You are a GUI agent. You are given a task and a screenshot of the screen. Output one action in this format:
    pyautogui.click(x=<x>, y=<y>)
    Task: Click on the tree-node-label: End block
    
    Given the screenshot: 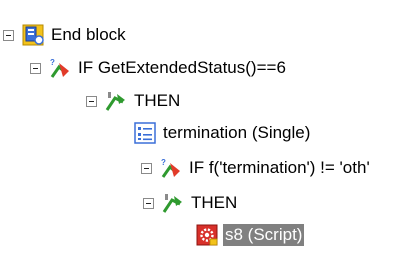 What is the action you would take?
    pyautogui.click(x=88, y=34)
    